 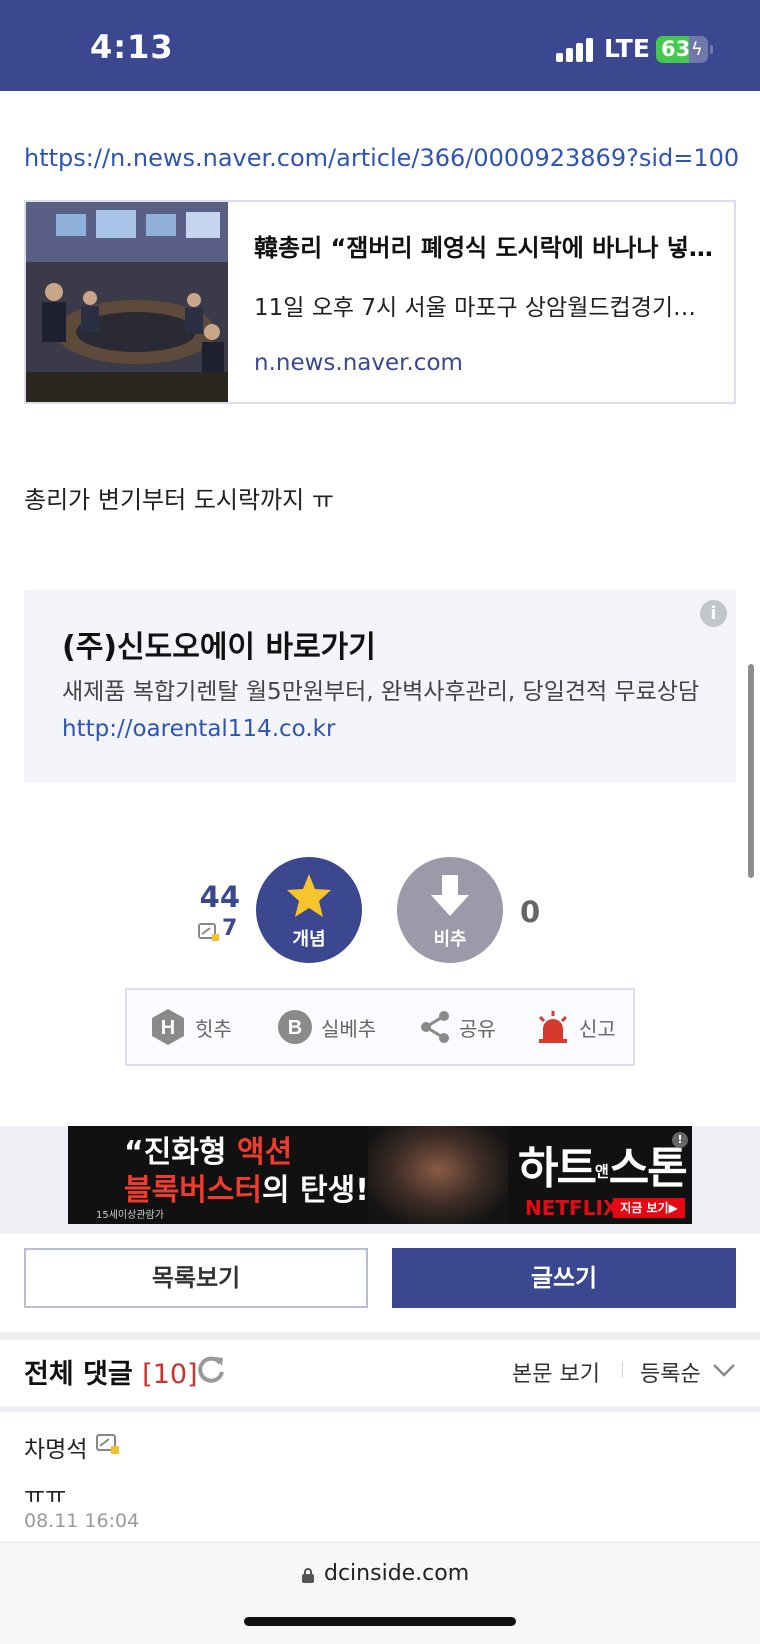 What do you see at coordinates (78, 1374) in the screenshot?
I see `comments-title: 전체 댓글` at bounding box center [78, 1374].